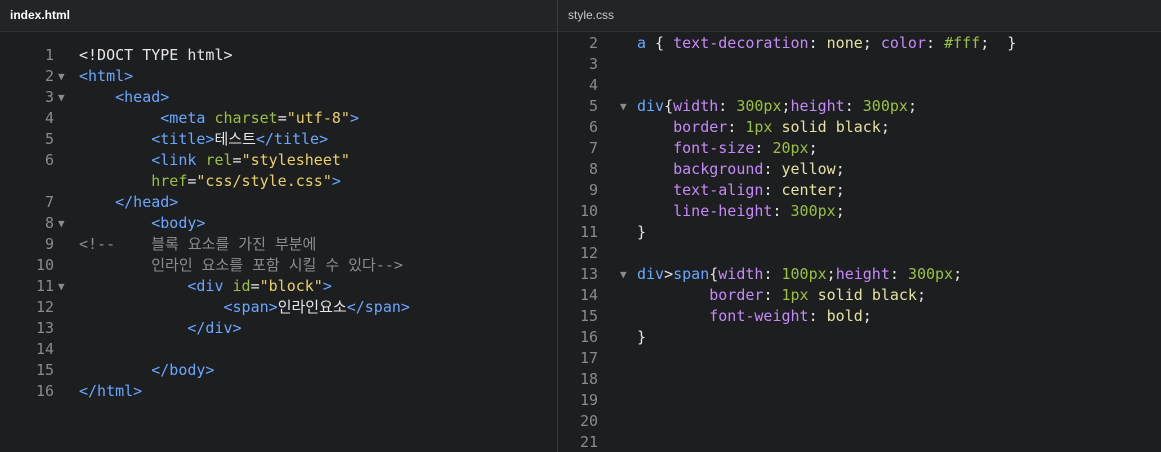 The image size is (1161, 452). Describe the element at coordinates (169, 181) in the screenshot. I see `code-token: href` at that location.